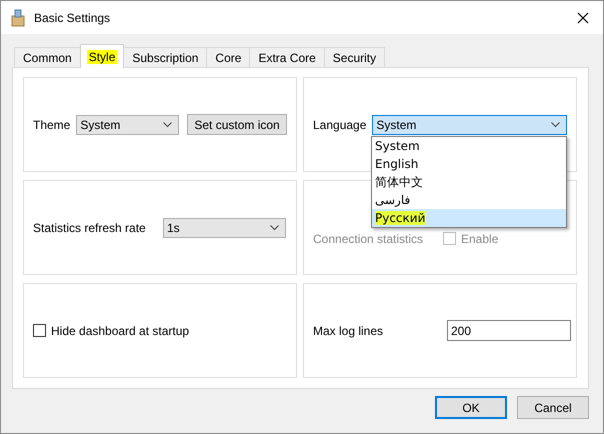 The height and width of the screenshot is (434, 604). Describe the element at coordinates (72, 17) in the screenshot. I see `window-title: Basic Settings` at that location.